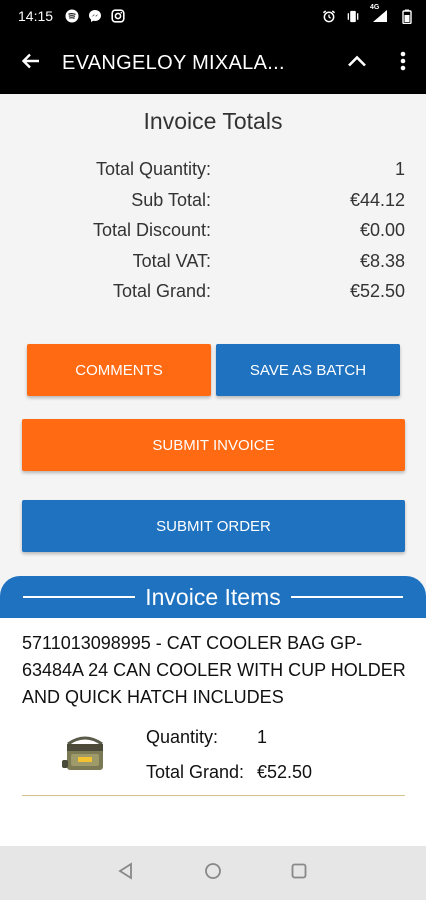 This screenshot has height=900, width=426. Describe the element at coordinates (213, 262) in the screenshot. I see `totals-row-vat: Total VAT: €8.38` at that location.